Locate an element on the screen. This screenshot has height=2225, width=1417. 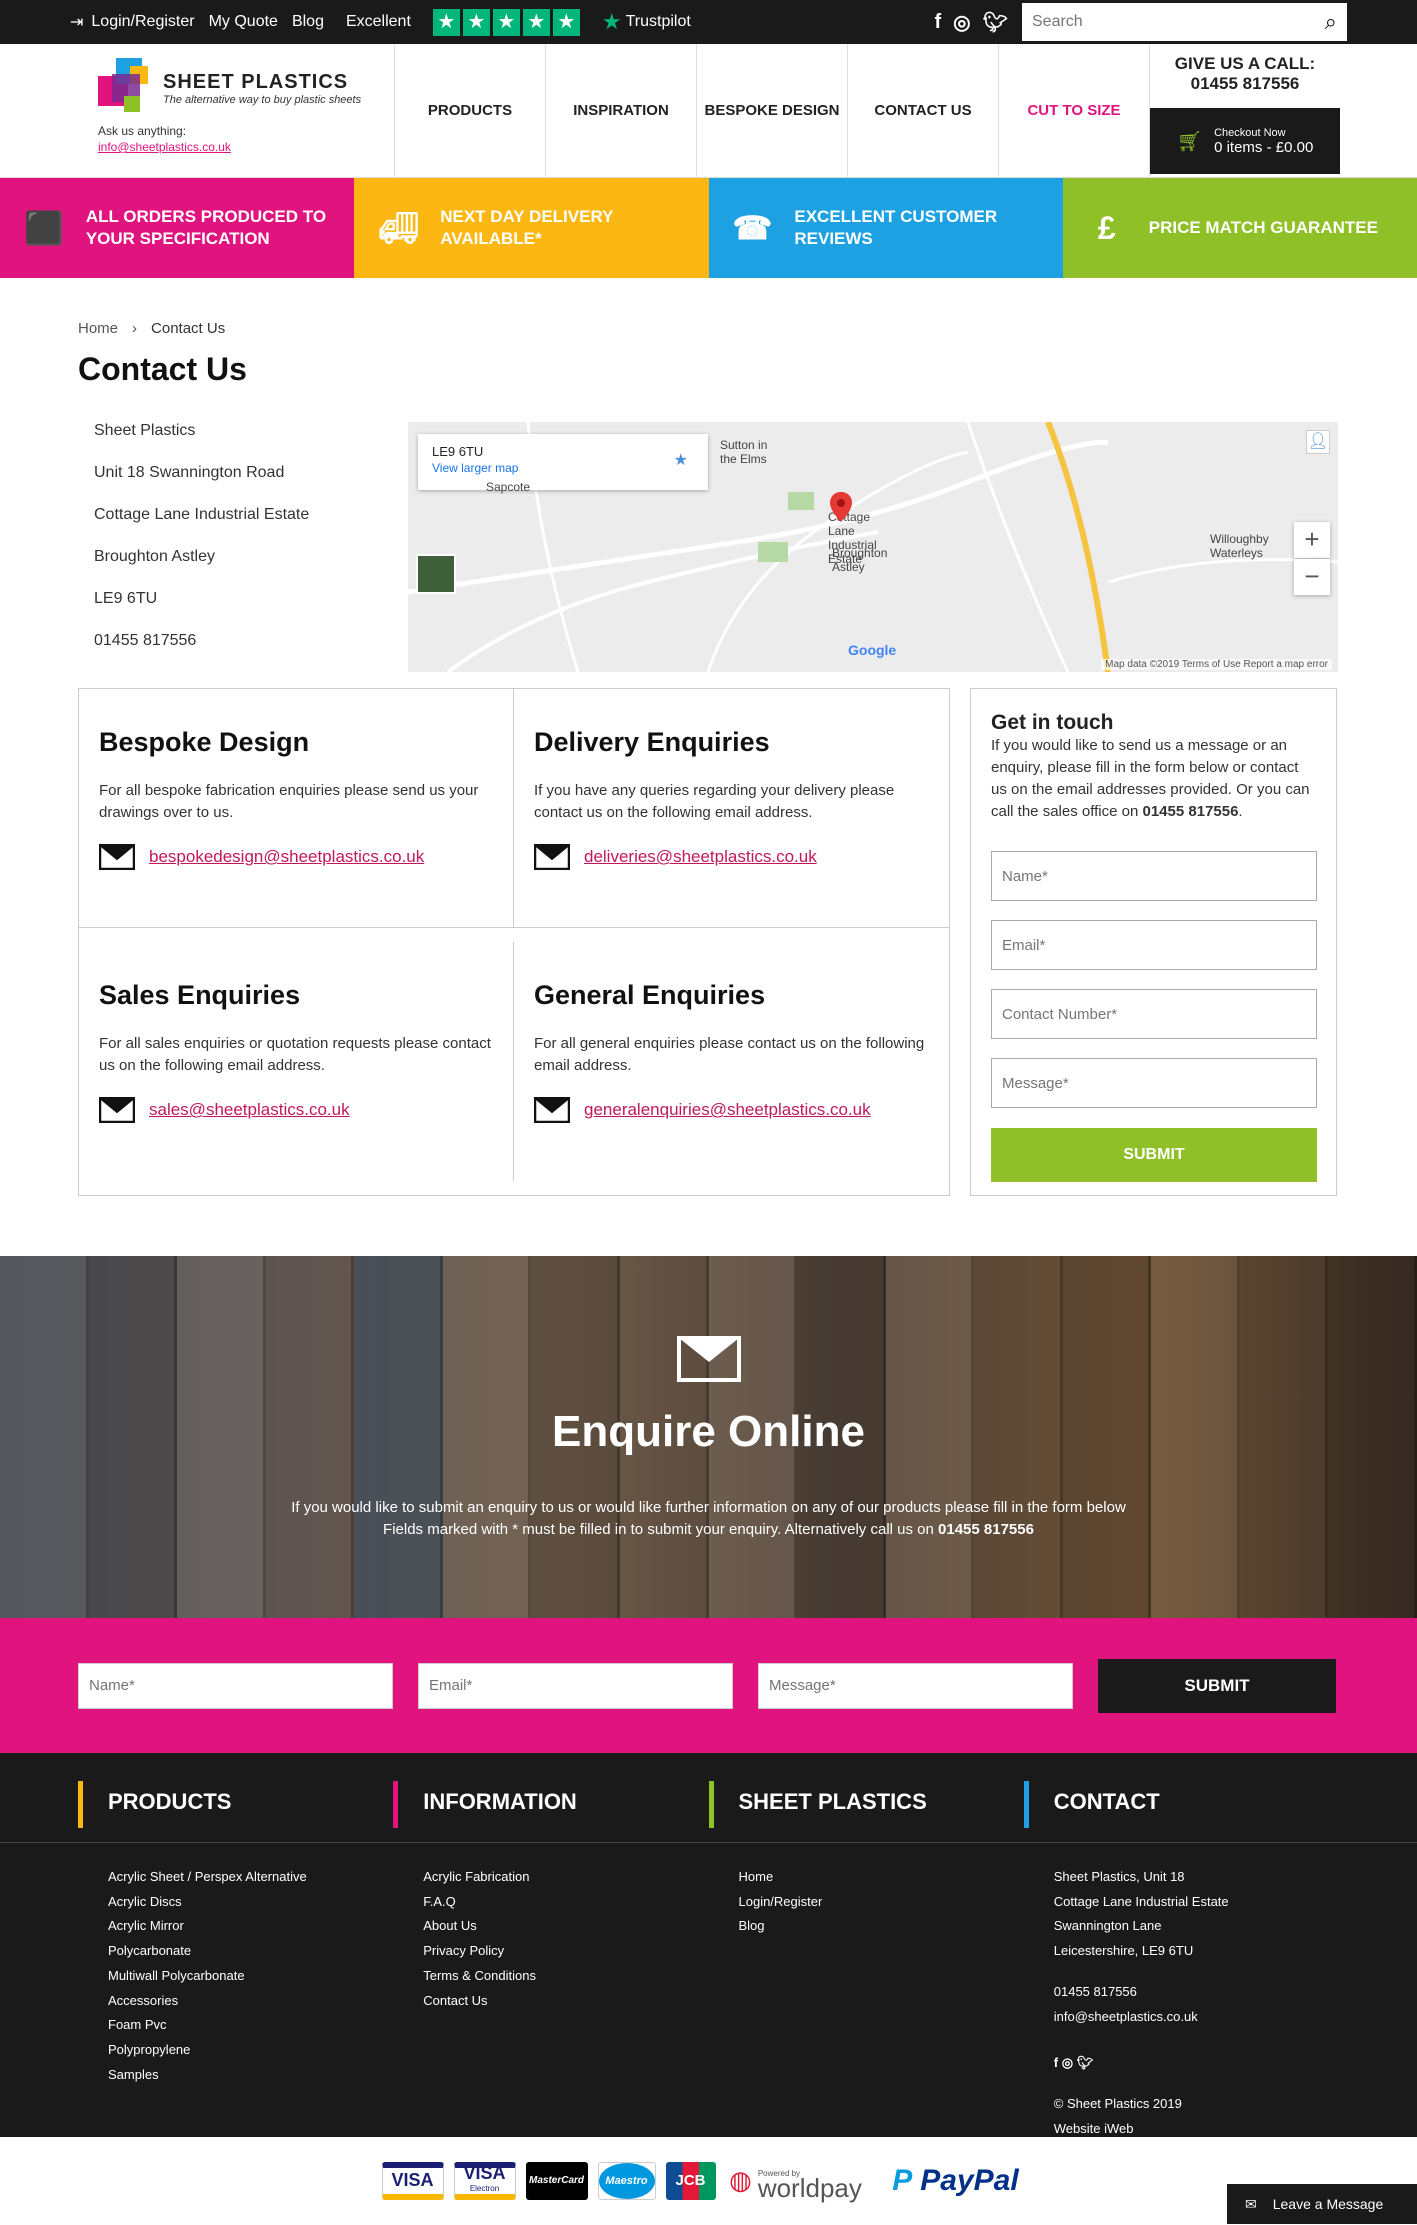
chevron-right-icon: › is located at coordinates (135, 328).